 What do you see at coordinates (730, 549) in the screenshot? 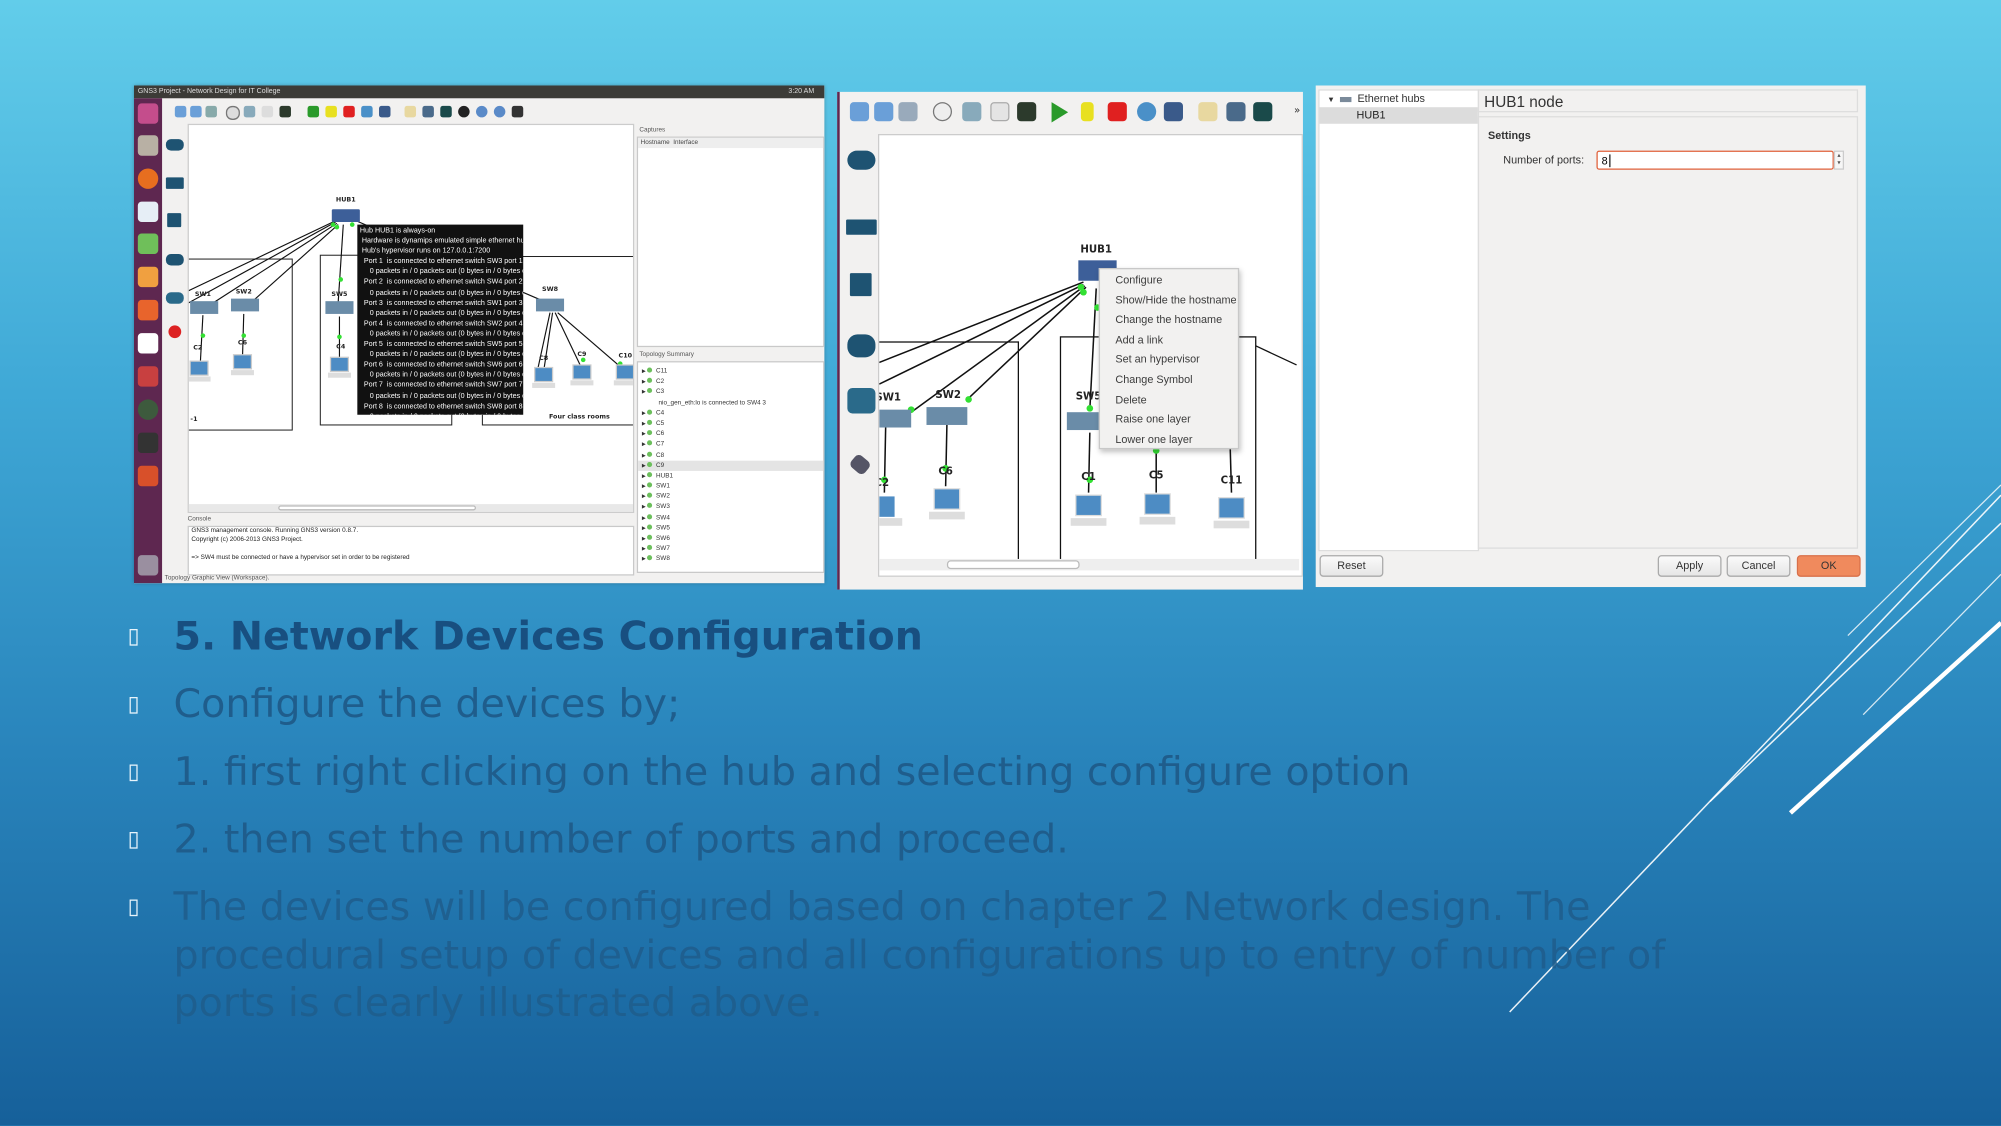
I see `topology-item: ▶ SW7` at bounding box center [730, 549].